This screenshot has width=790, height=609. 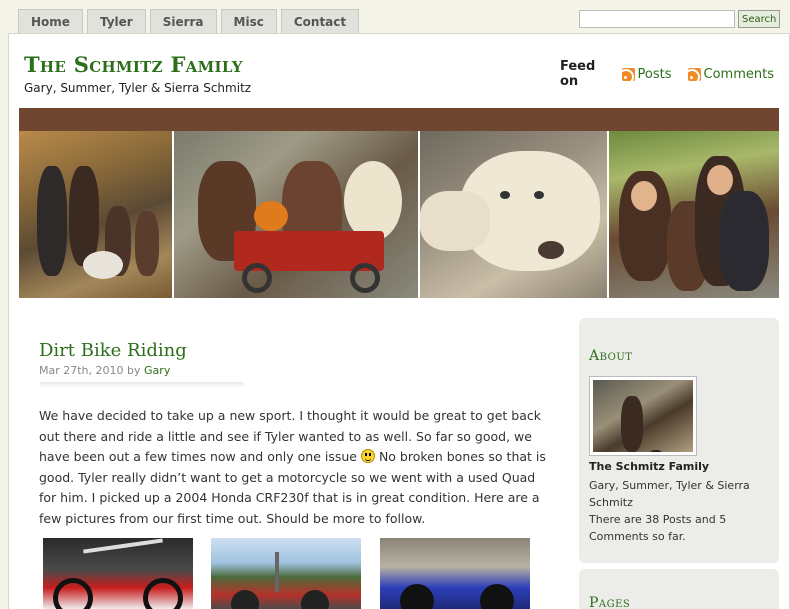 What do you see at coordinates (649, 466) in the screenshot?
I see `about-name: The Schmitz Family` at bounding box center [649, 466].